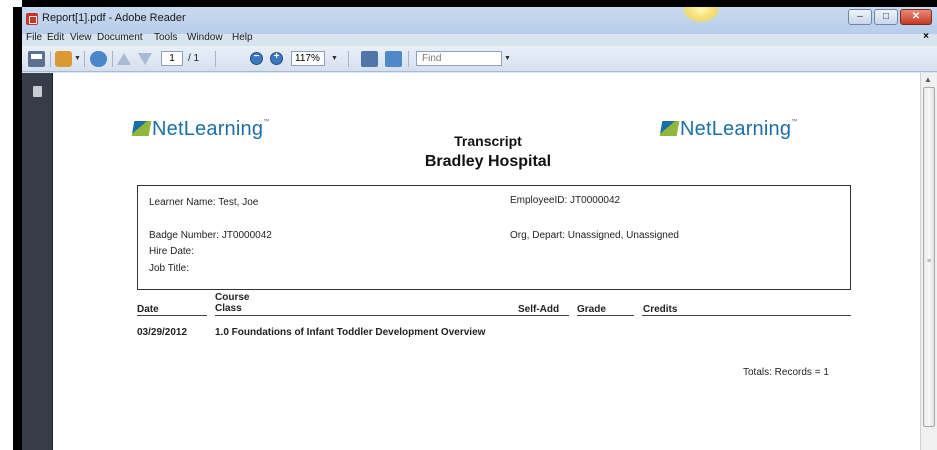 The height and width of the screenshot is (450, 937). What do you see at coordinates (929, 257) in the screenshot?
I see `scroll-thumb: ≡` at bounding box center [929, 257].